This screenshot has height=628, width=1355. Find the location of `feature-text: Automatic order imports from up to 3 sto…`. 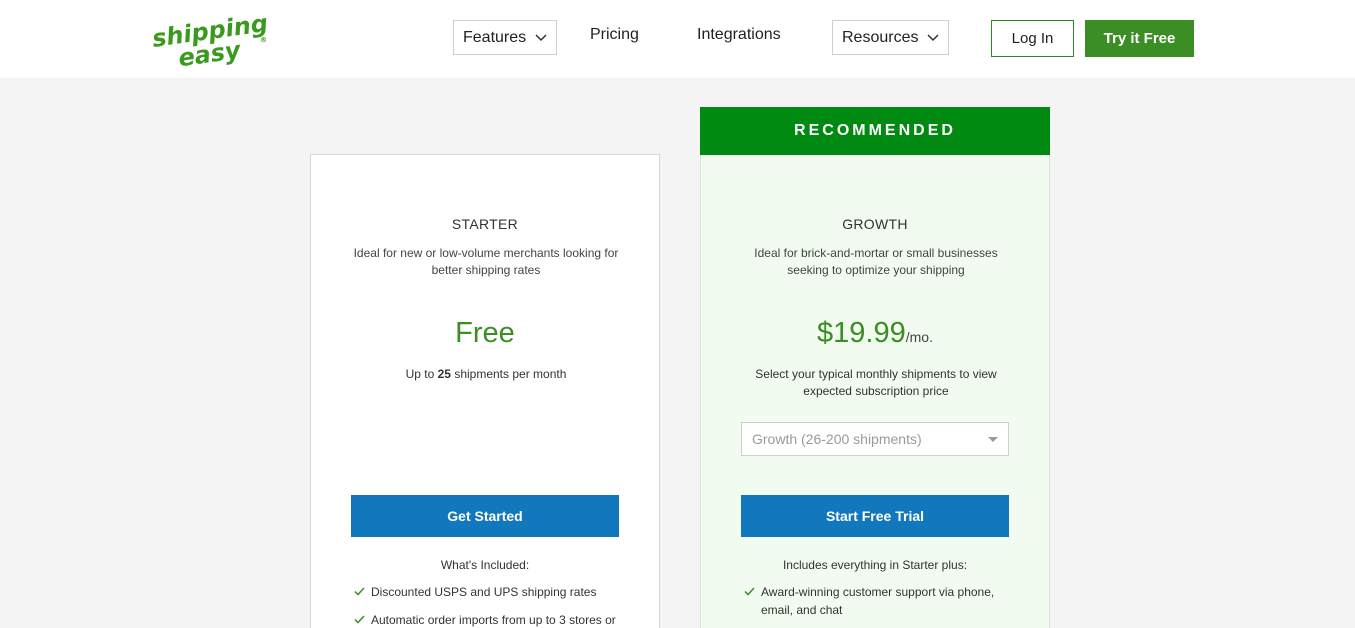

feature-text: Automatic order imports from up to 3 sto… is located at coordinates (493, 620).